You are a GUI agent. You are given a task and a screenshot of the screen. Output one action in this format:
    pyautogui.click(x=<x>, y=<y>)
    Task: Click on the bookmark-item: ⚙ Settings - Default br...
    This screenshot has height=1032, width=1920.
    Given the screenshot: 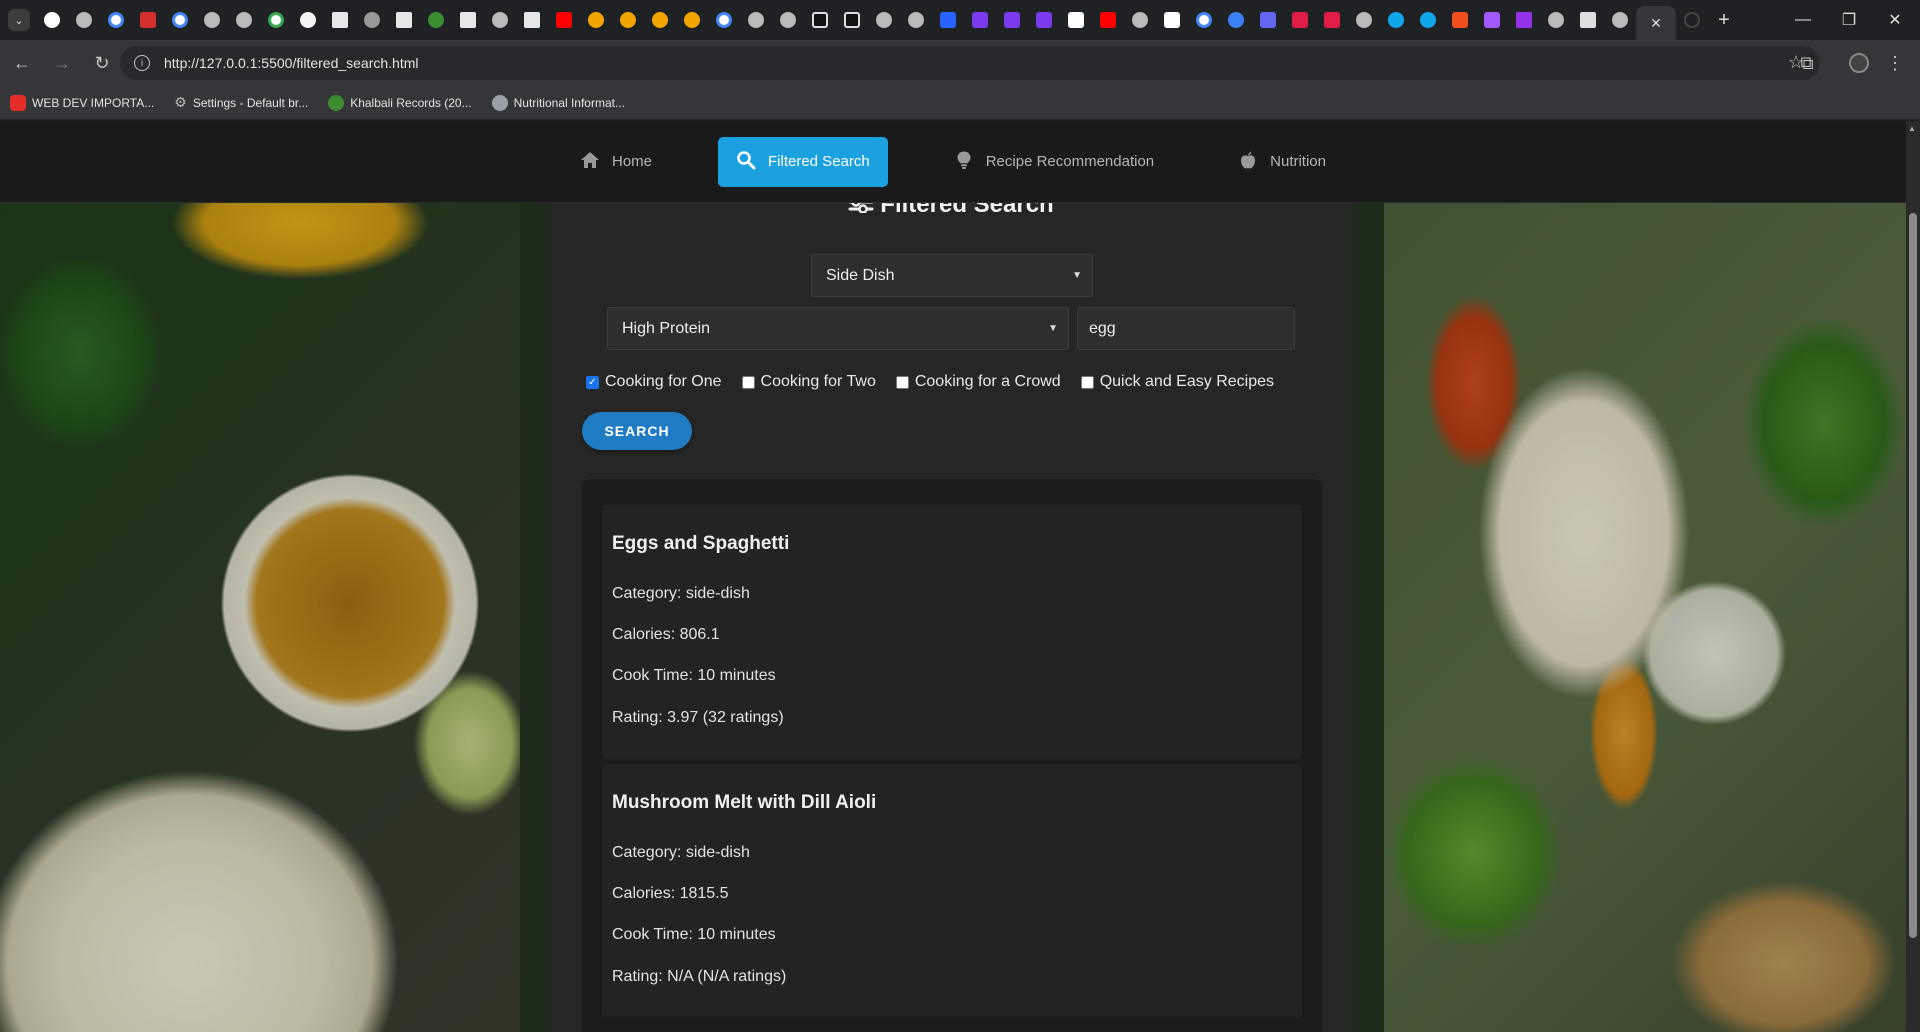 What is the action you would take?
    pyautogui.click(x=241, y=102)
    